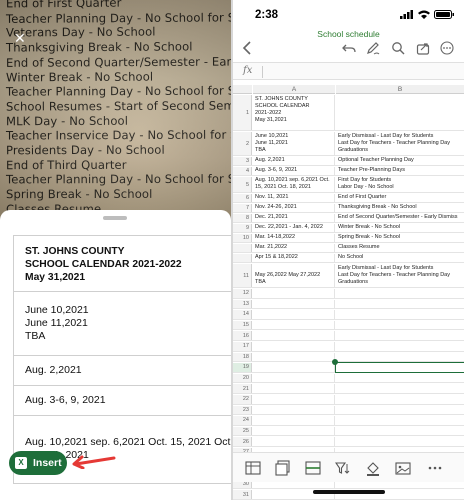 This screenshot has height=500, width=464. I want to click on column-header-b: B, so click(400, 89).